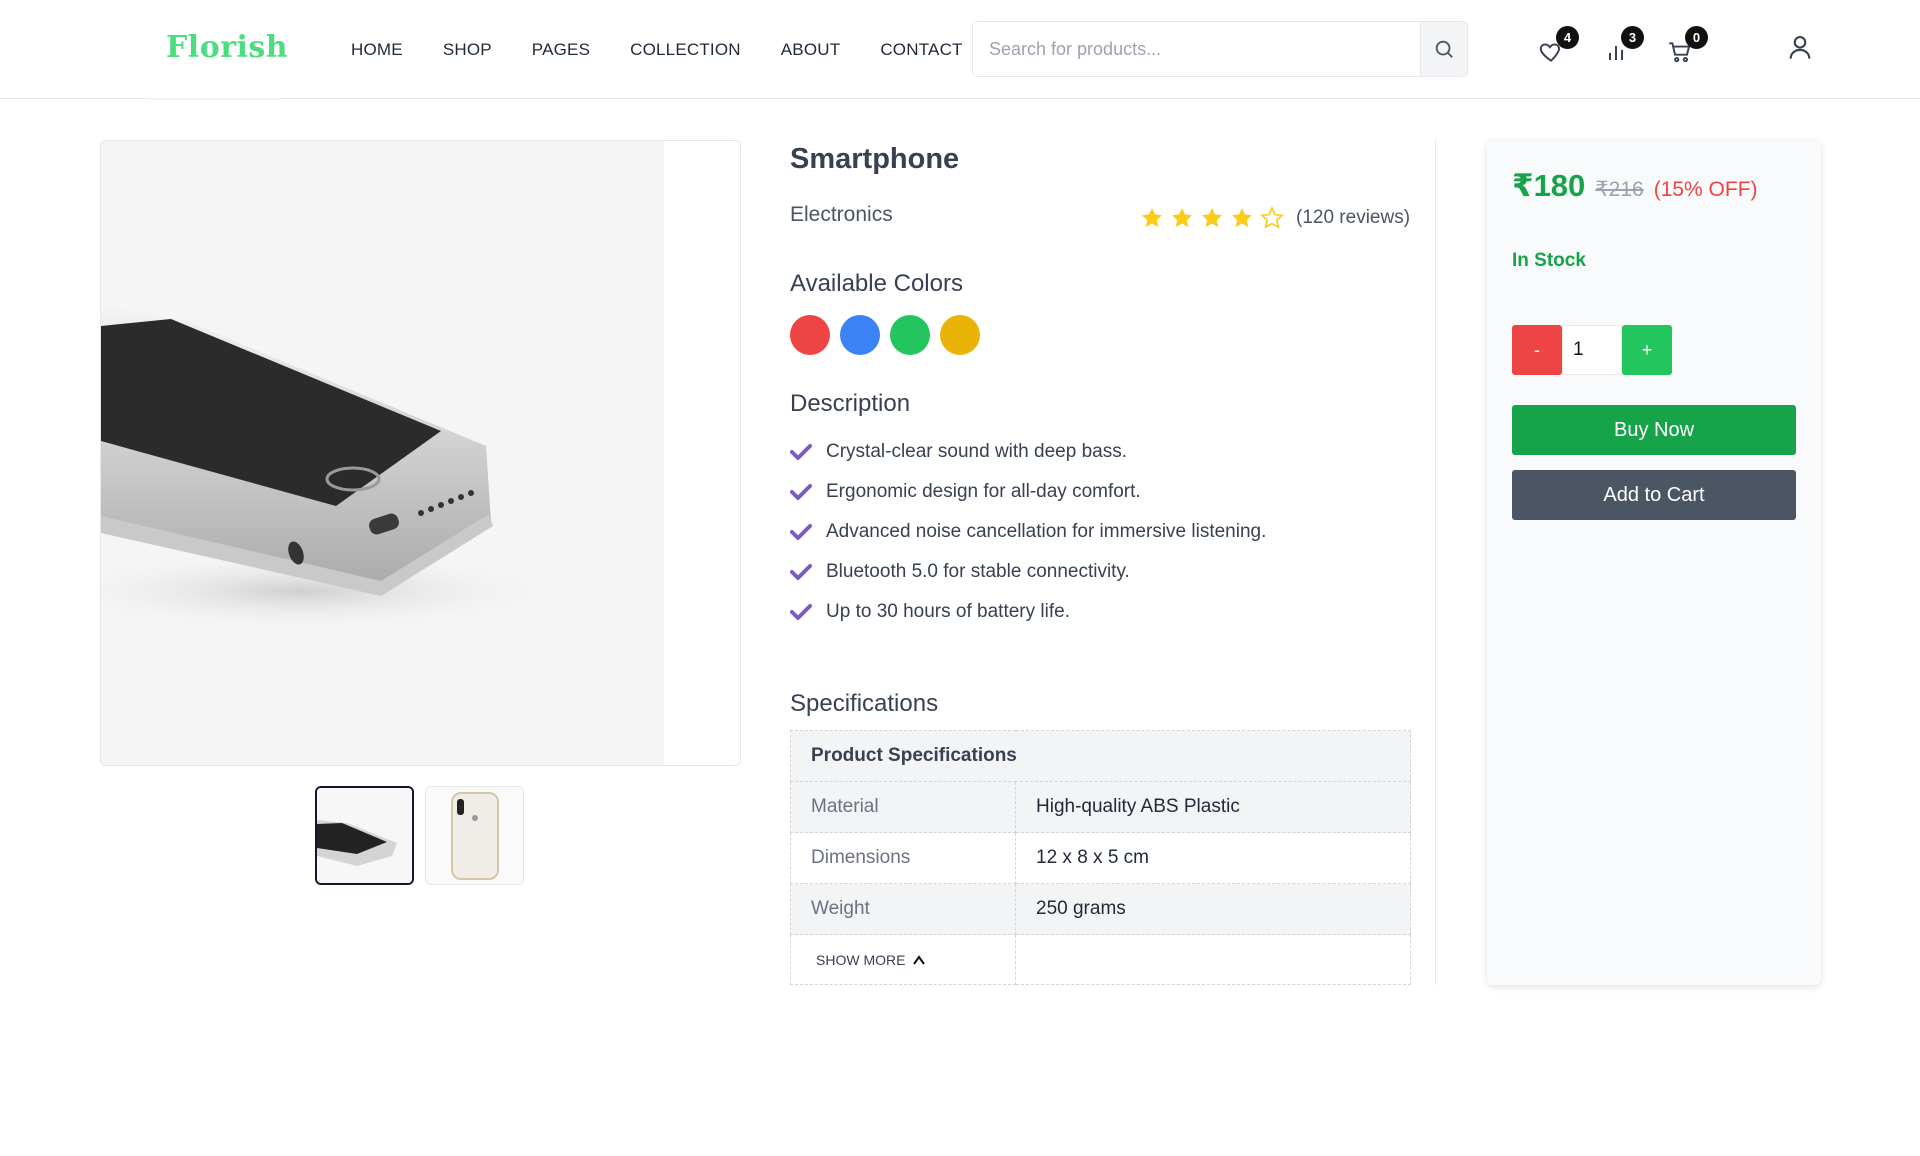 Image resolution: width=1920 pixels, height=1156 pixels. Describe the element at coordinates (860, 335) in the screenshot. I see `color-swatch-blue` at that location.